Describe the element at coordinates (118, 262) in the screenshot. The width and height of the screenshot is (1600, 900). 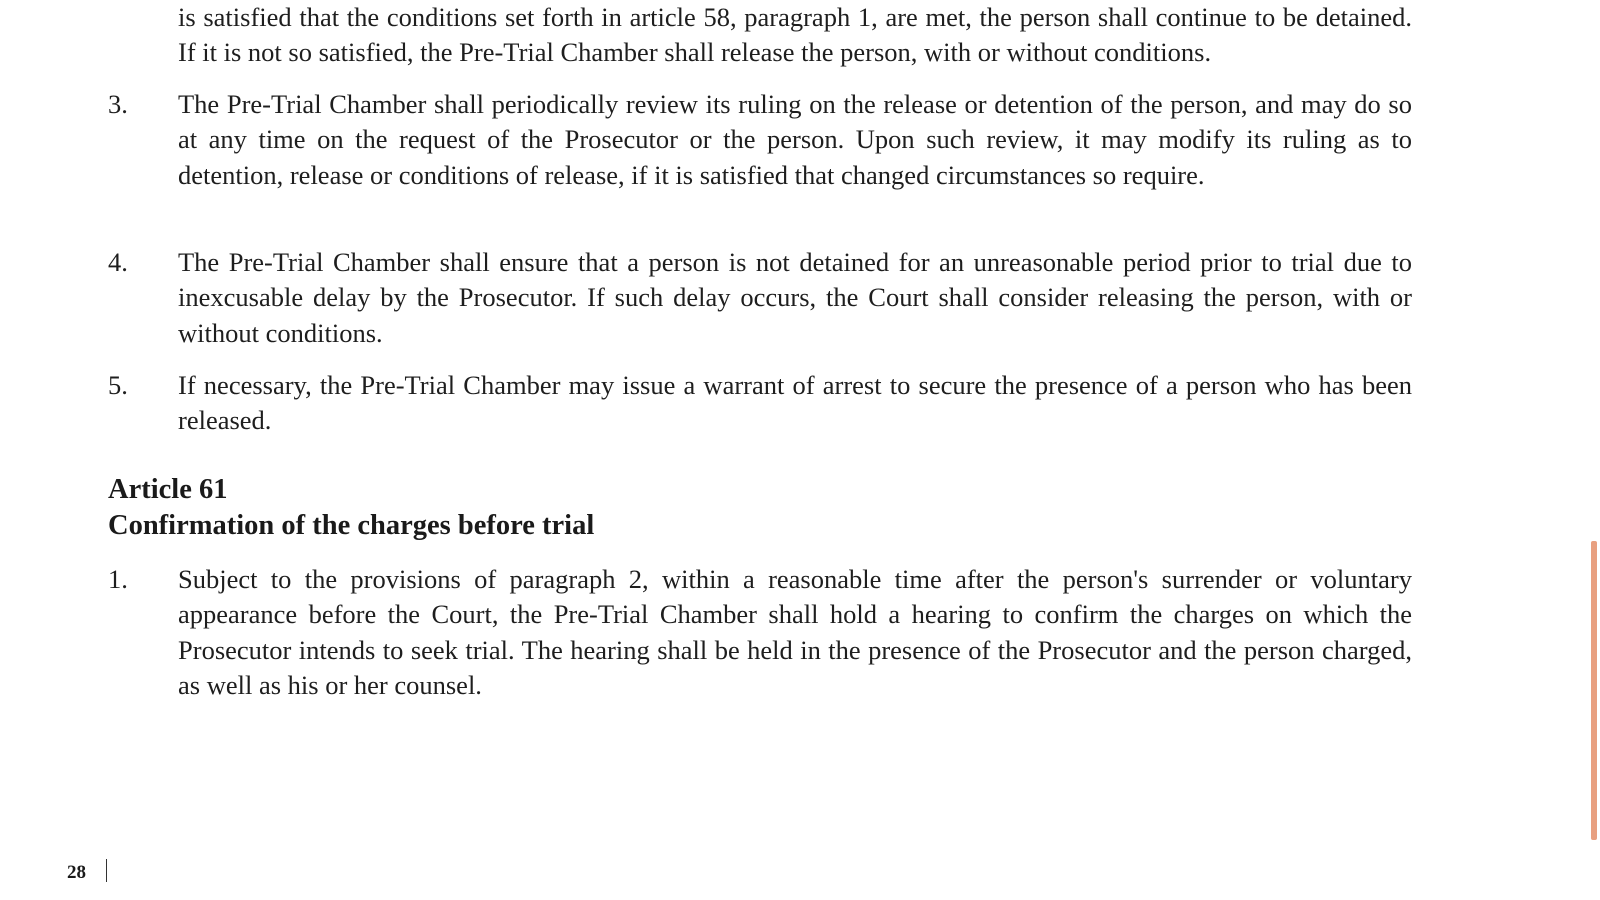
I see `paragraph-number: 4.` at that location.